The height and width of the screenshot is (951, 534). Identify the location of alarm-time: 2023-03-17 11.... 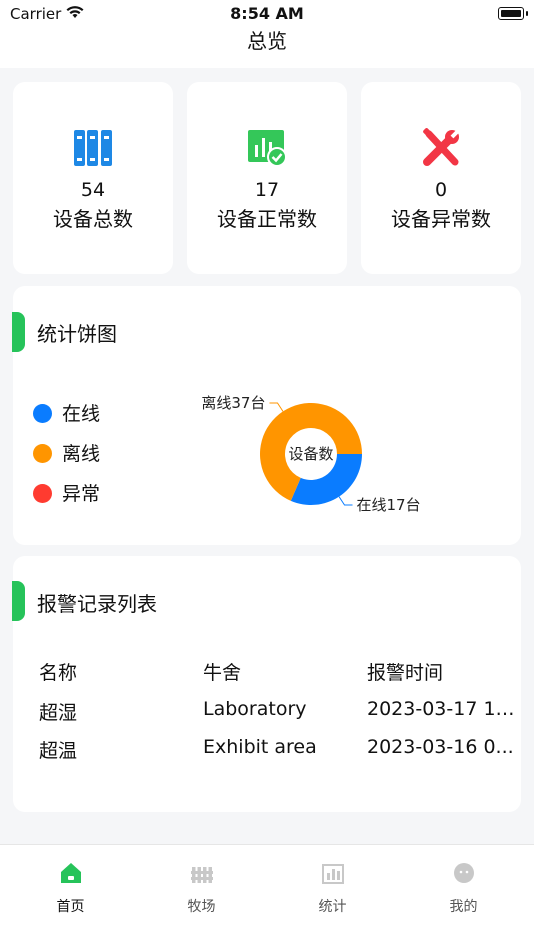
(442, 709).